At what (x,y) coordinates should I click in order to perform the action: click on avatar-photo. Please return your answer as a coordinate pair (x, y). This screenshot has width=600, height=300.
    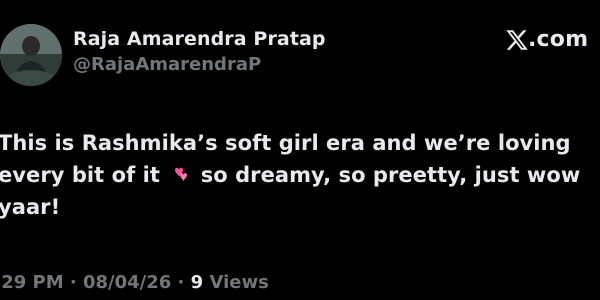
    Looking at the image, I should click on (31, 55).